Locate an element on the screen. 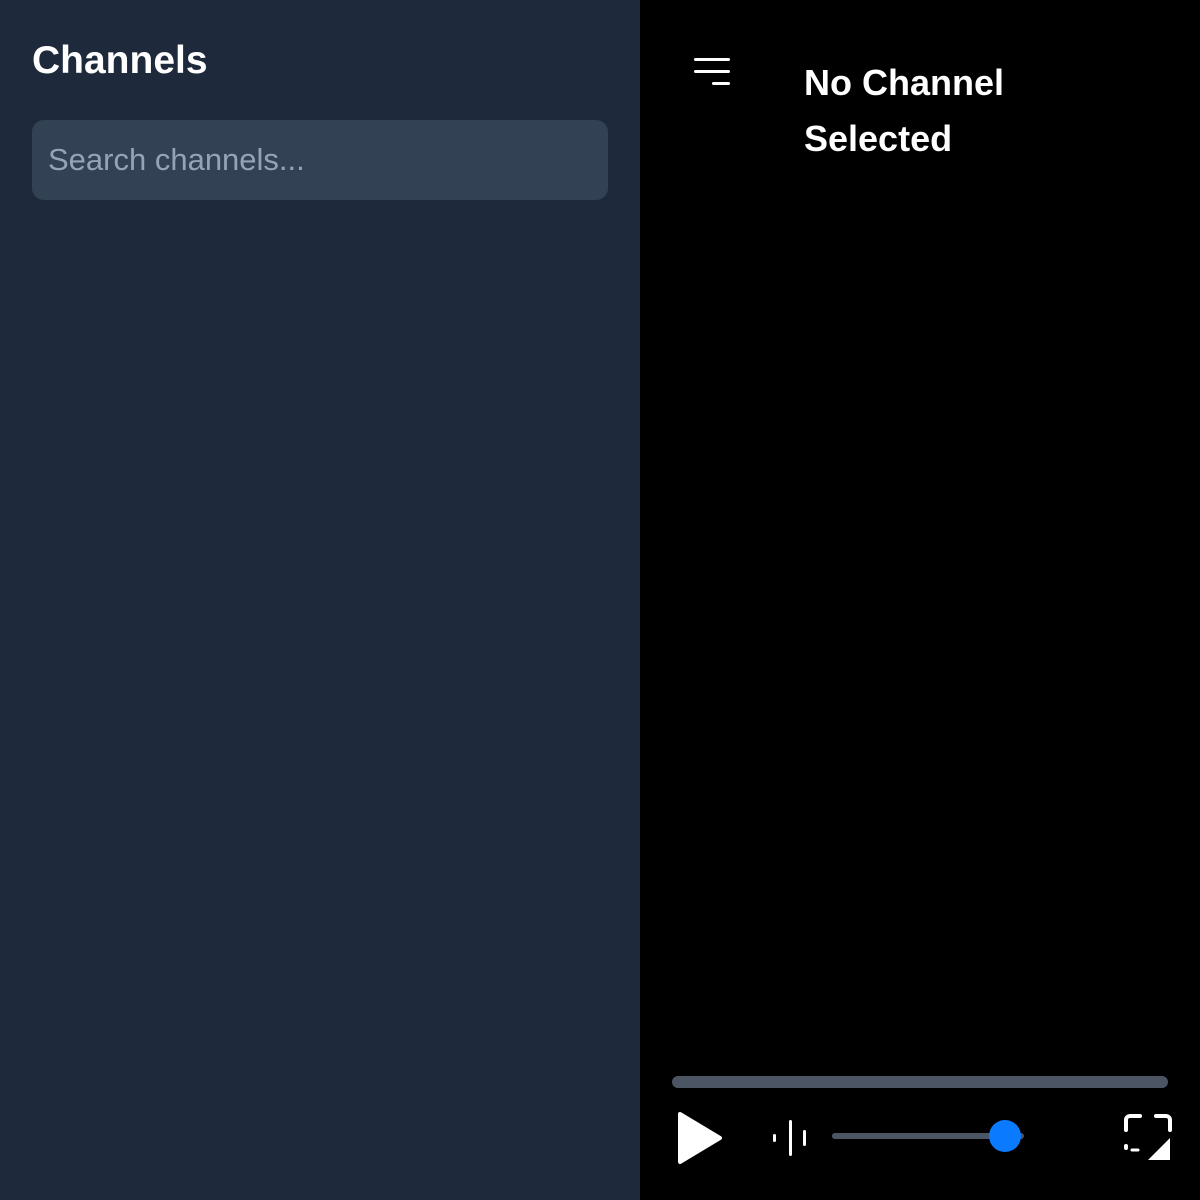 The width and height of the screenshot is (1200, 1200). search-box is located at coordinates (320, 160).